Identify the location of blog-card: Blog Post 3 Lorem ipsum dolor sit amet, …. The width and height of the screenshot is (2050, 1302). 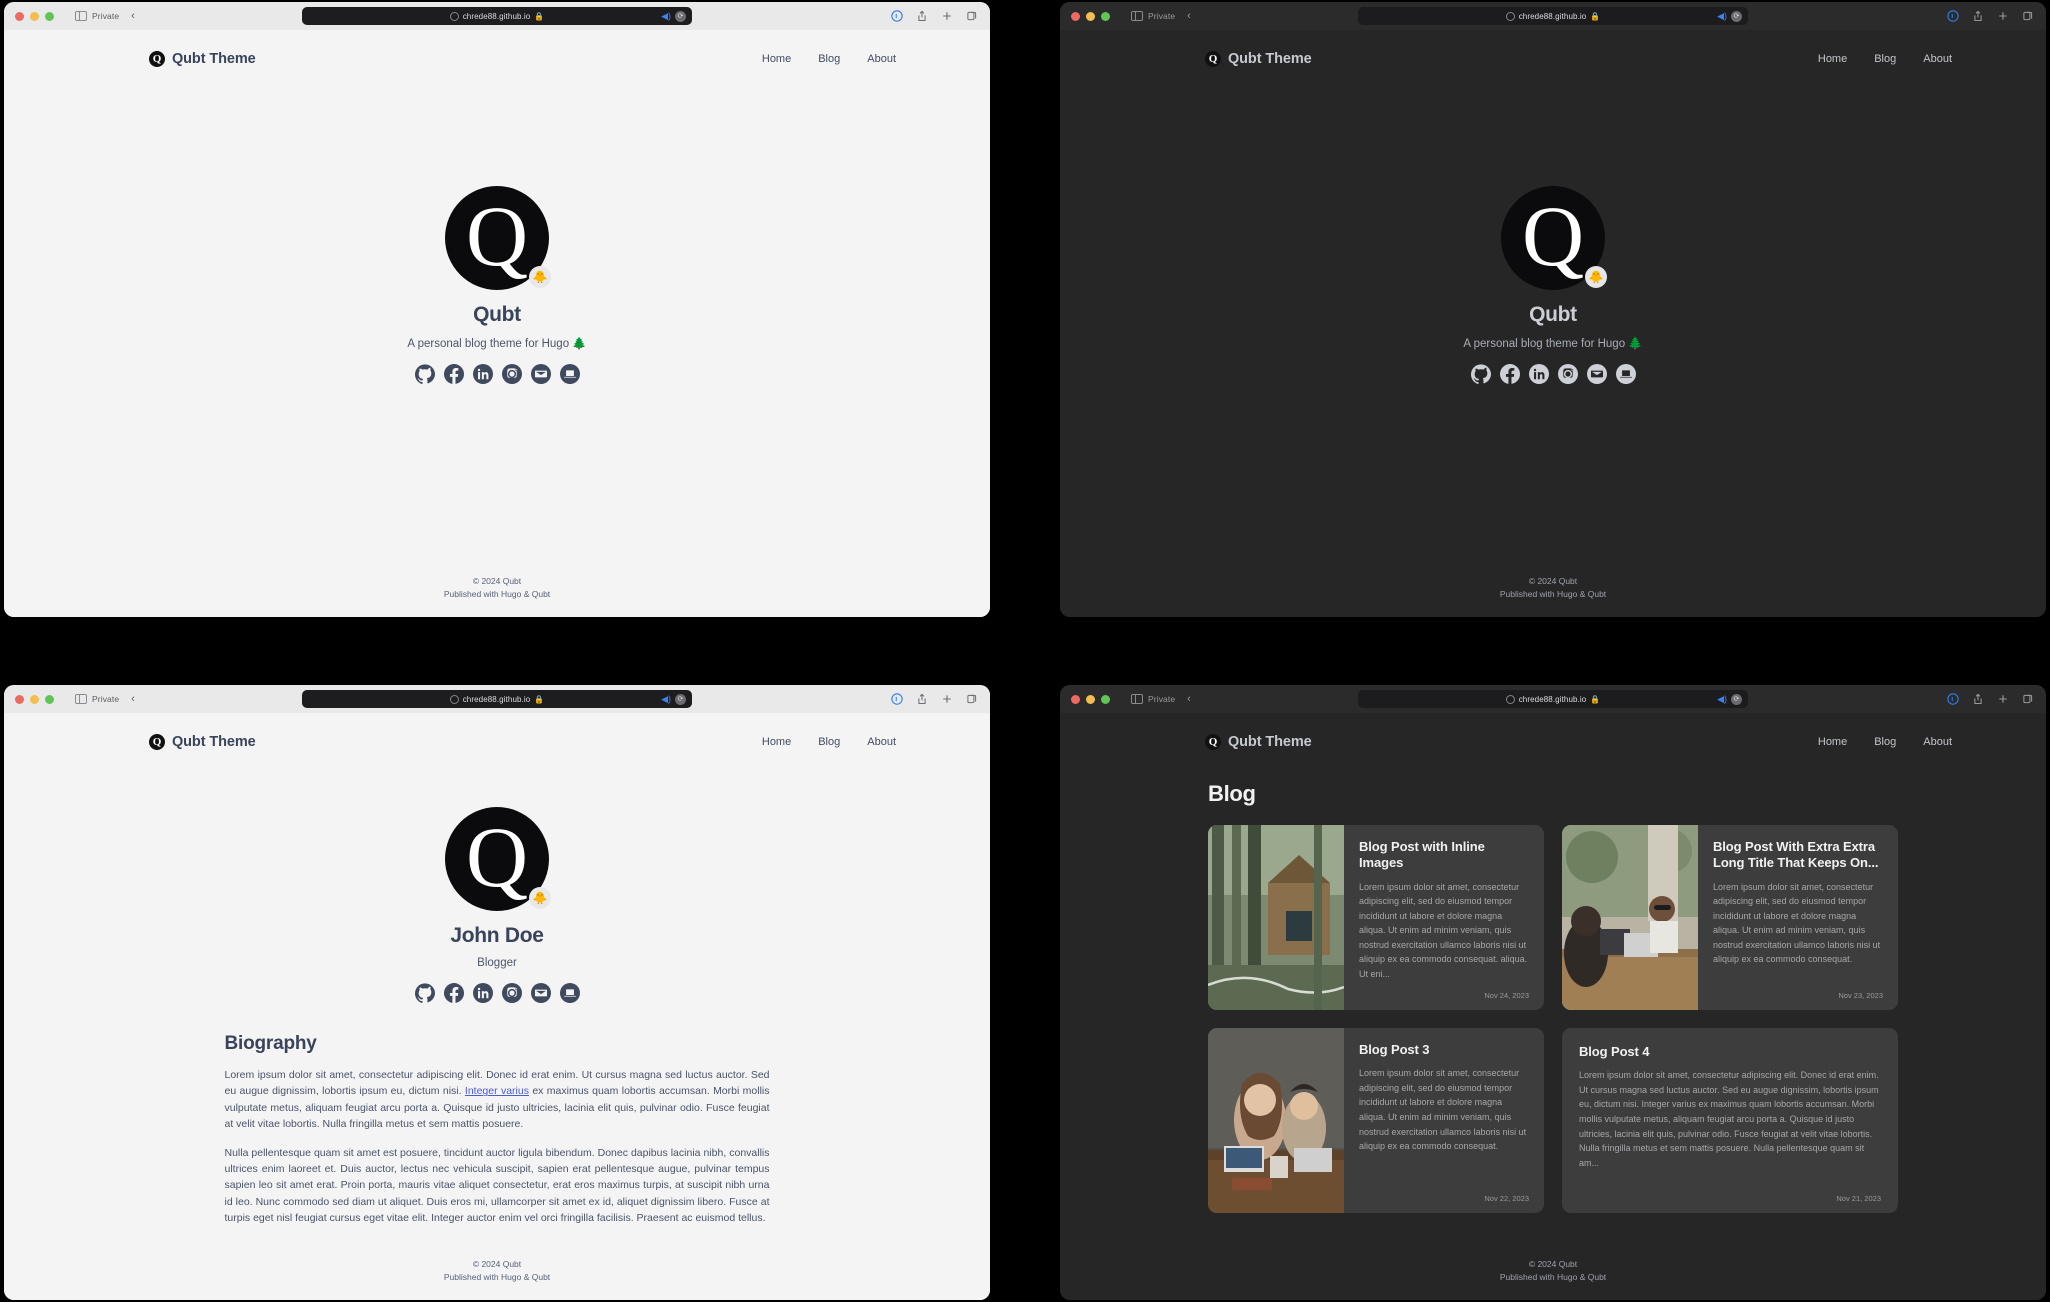
(1376, 1120).